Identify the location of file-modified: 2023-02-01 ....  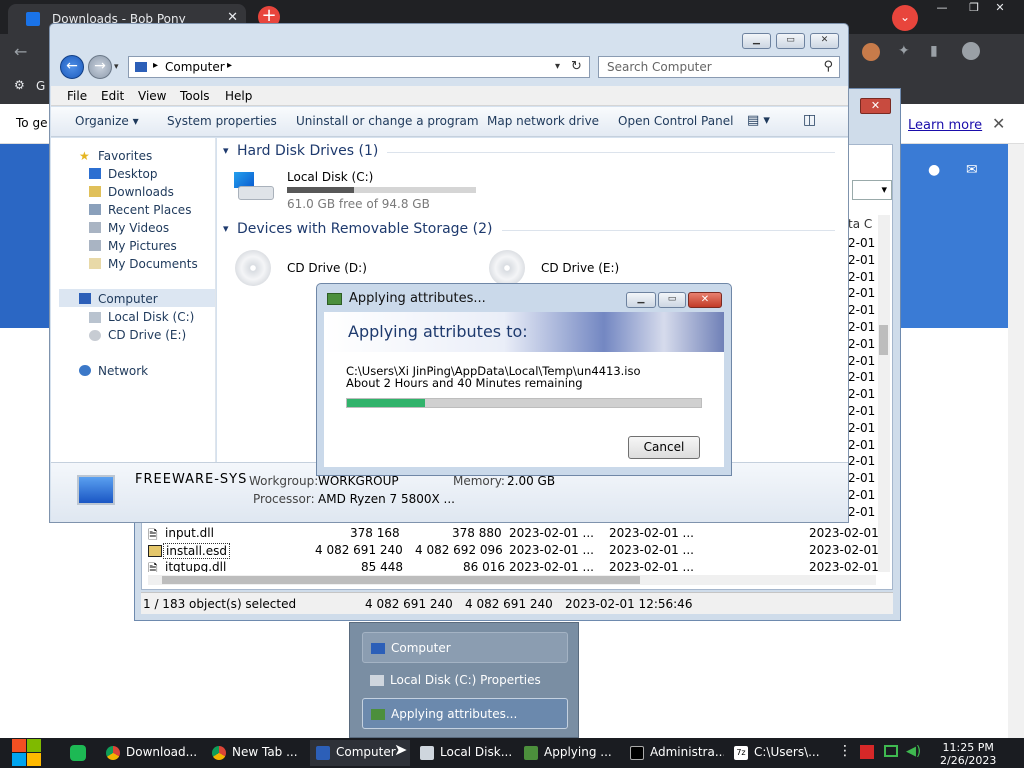
(651, 550).